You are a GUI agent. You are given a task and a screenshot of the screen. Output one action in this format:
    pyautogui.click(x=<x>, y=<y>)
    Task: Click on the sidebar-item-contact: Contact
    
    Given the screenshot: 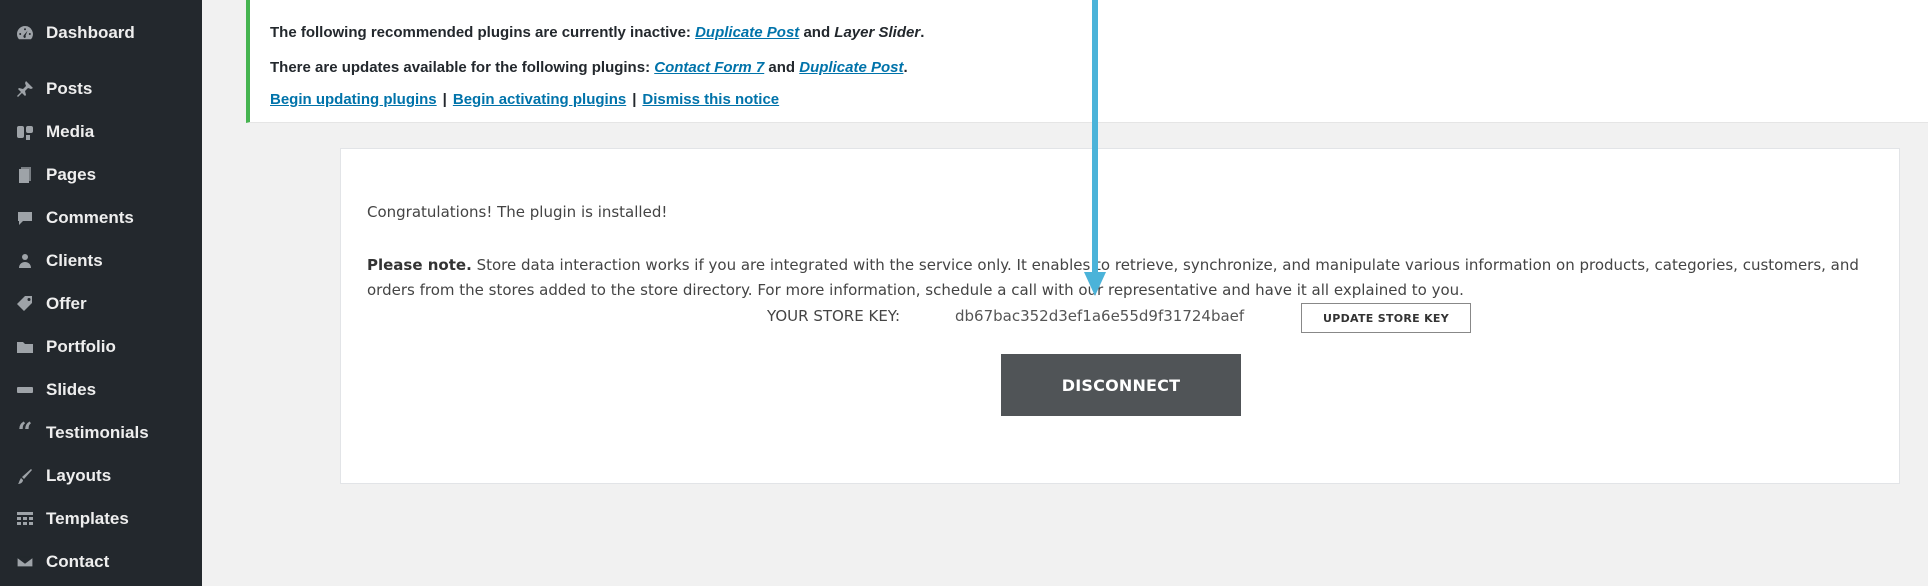 What is the action you would take?
    pyautogui.click(x=101, y=562)
    